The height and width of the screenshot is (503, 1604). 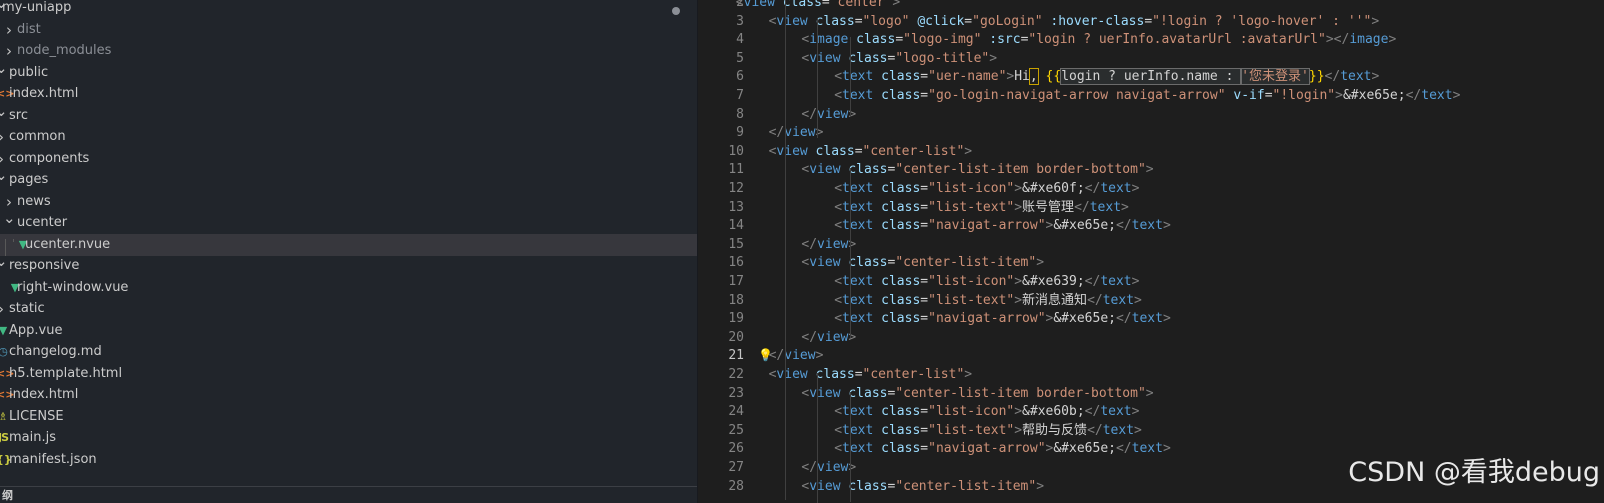 What do you see at coordinates (1151, 337) in the screenshot?
I see `code-line: 20 </view>` at bounding box center [1151, 337].